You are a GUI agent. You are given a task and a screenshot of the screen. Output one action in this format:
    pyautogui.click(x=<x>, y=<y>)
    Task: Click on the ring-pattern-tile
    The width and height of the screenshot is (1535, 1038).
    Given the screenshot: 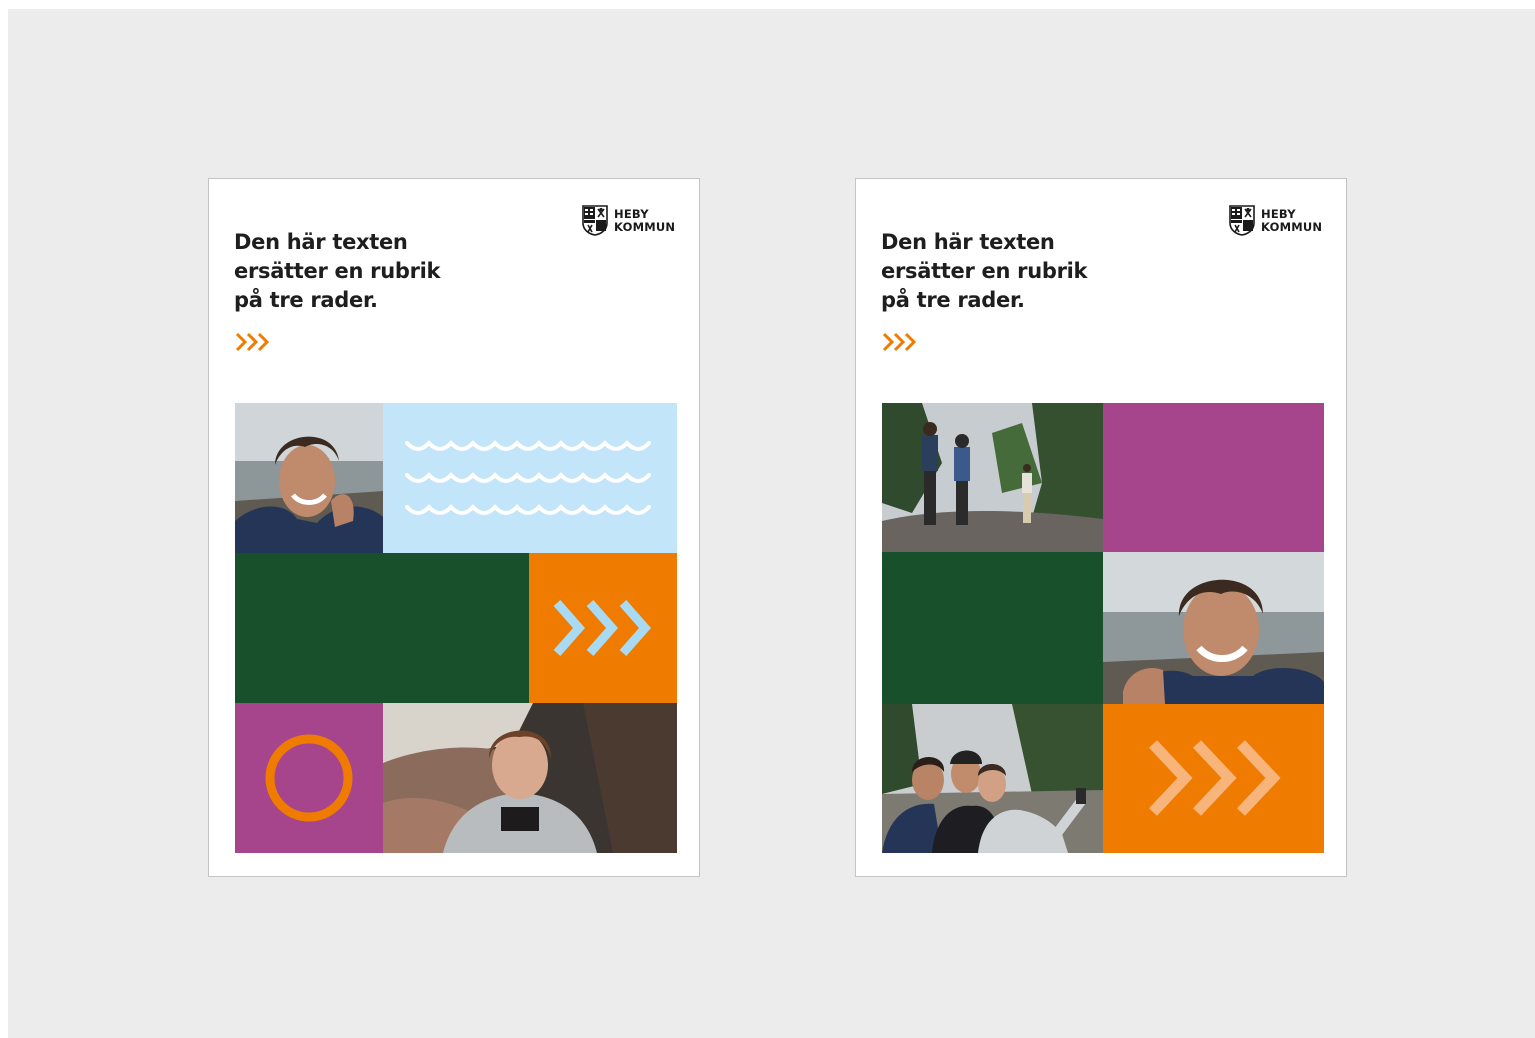 What is the action you would take?
    pyautogui.click(x=309, y=778)
    